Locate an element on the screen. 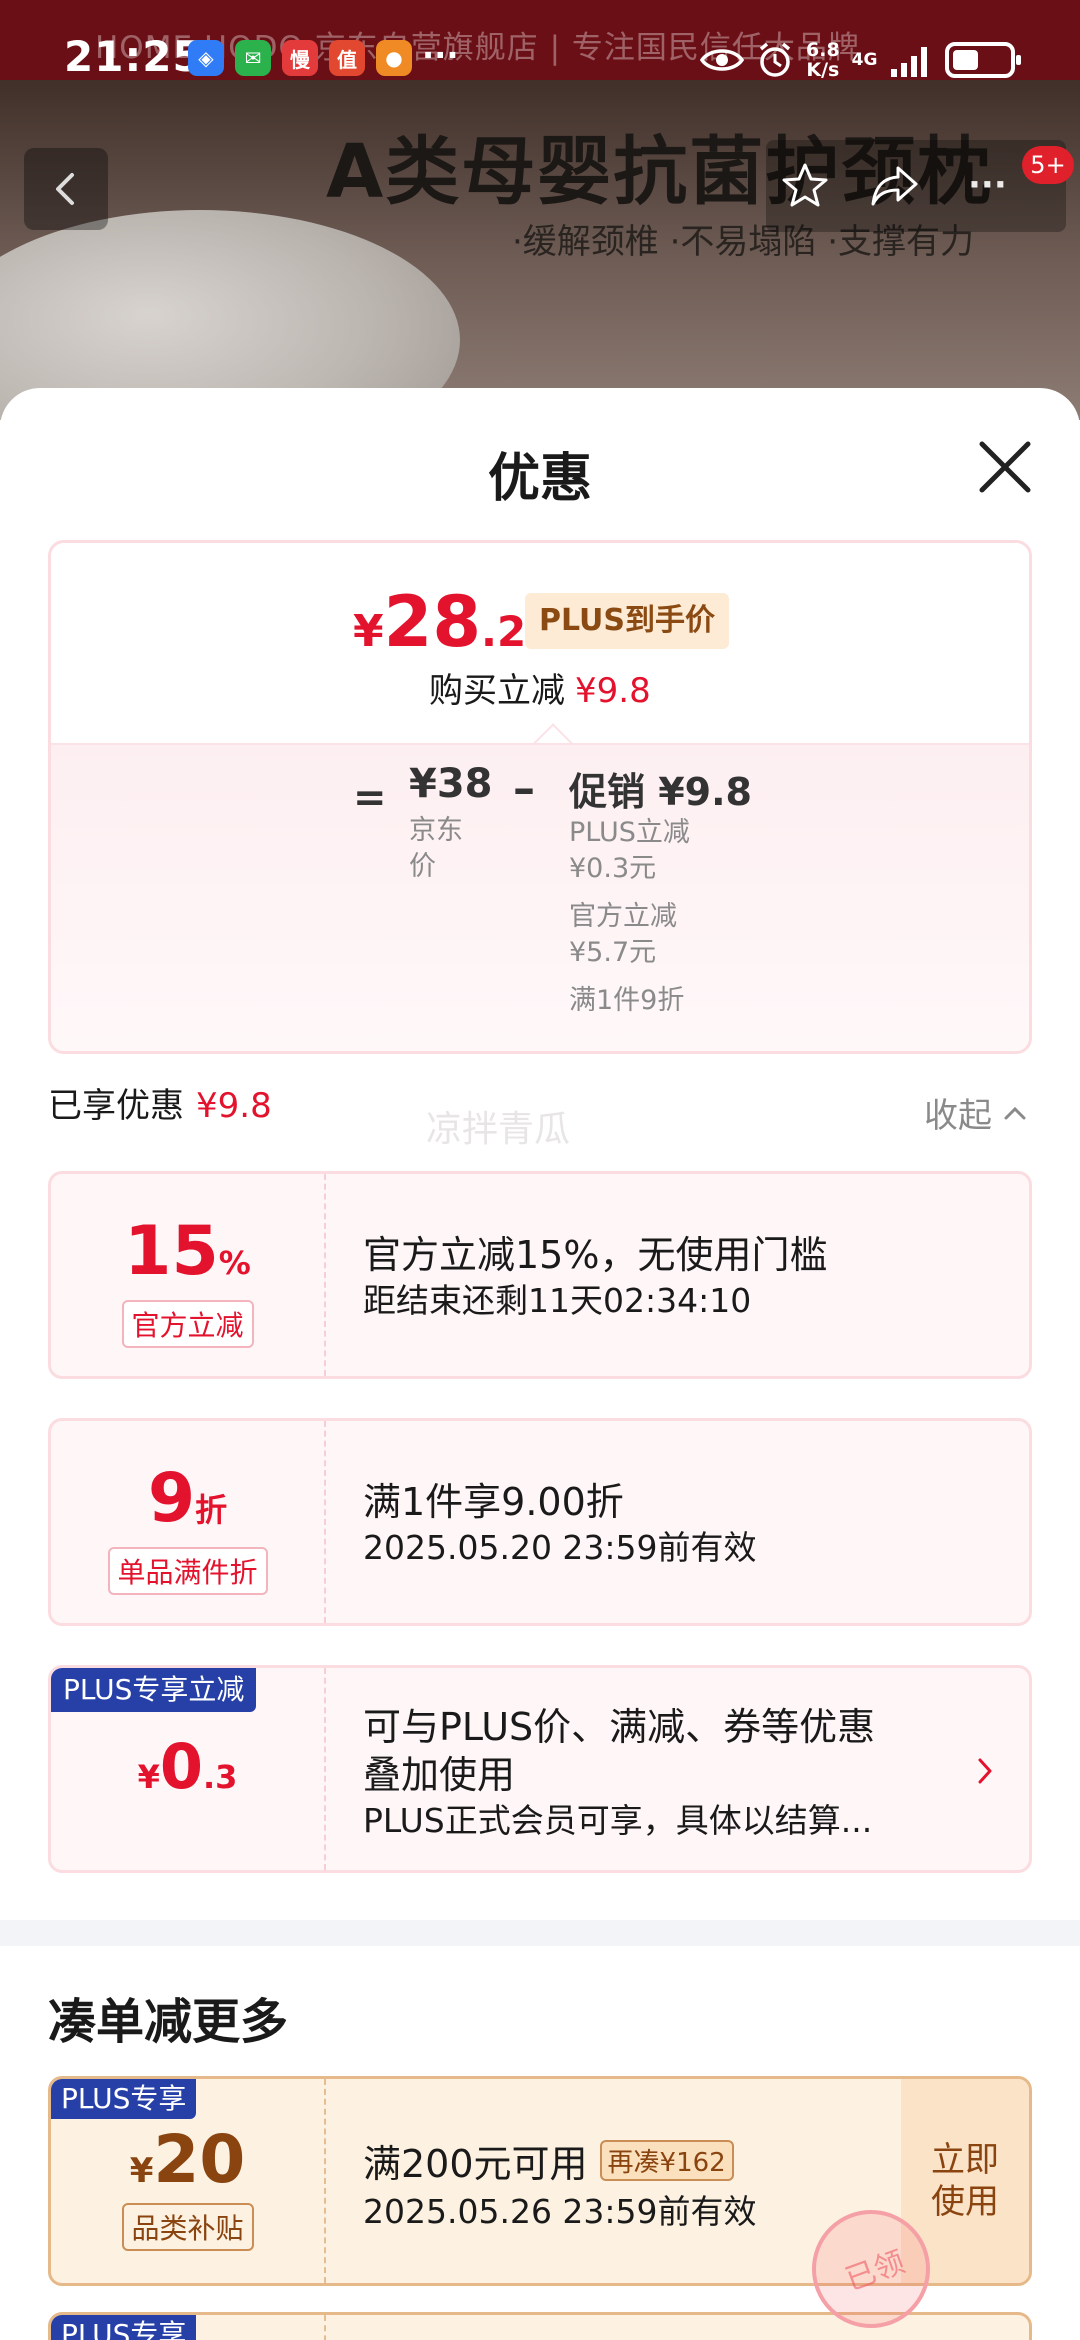  more-menu-icon: ··· is located at coordinates (987, 185).